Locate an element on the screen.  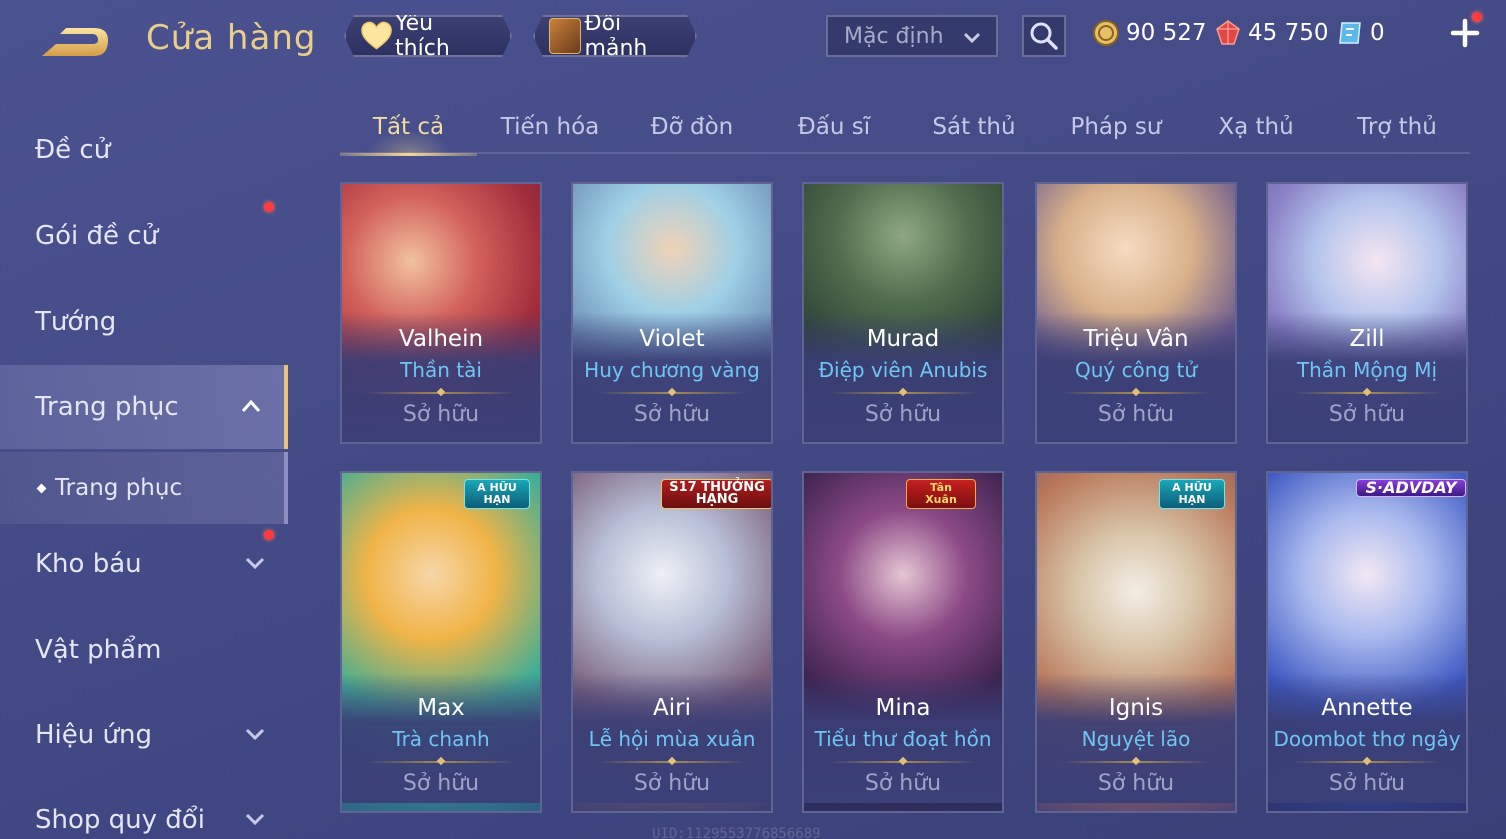
voucher-amount: 0 is located at coordinates (1377, 33).